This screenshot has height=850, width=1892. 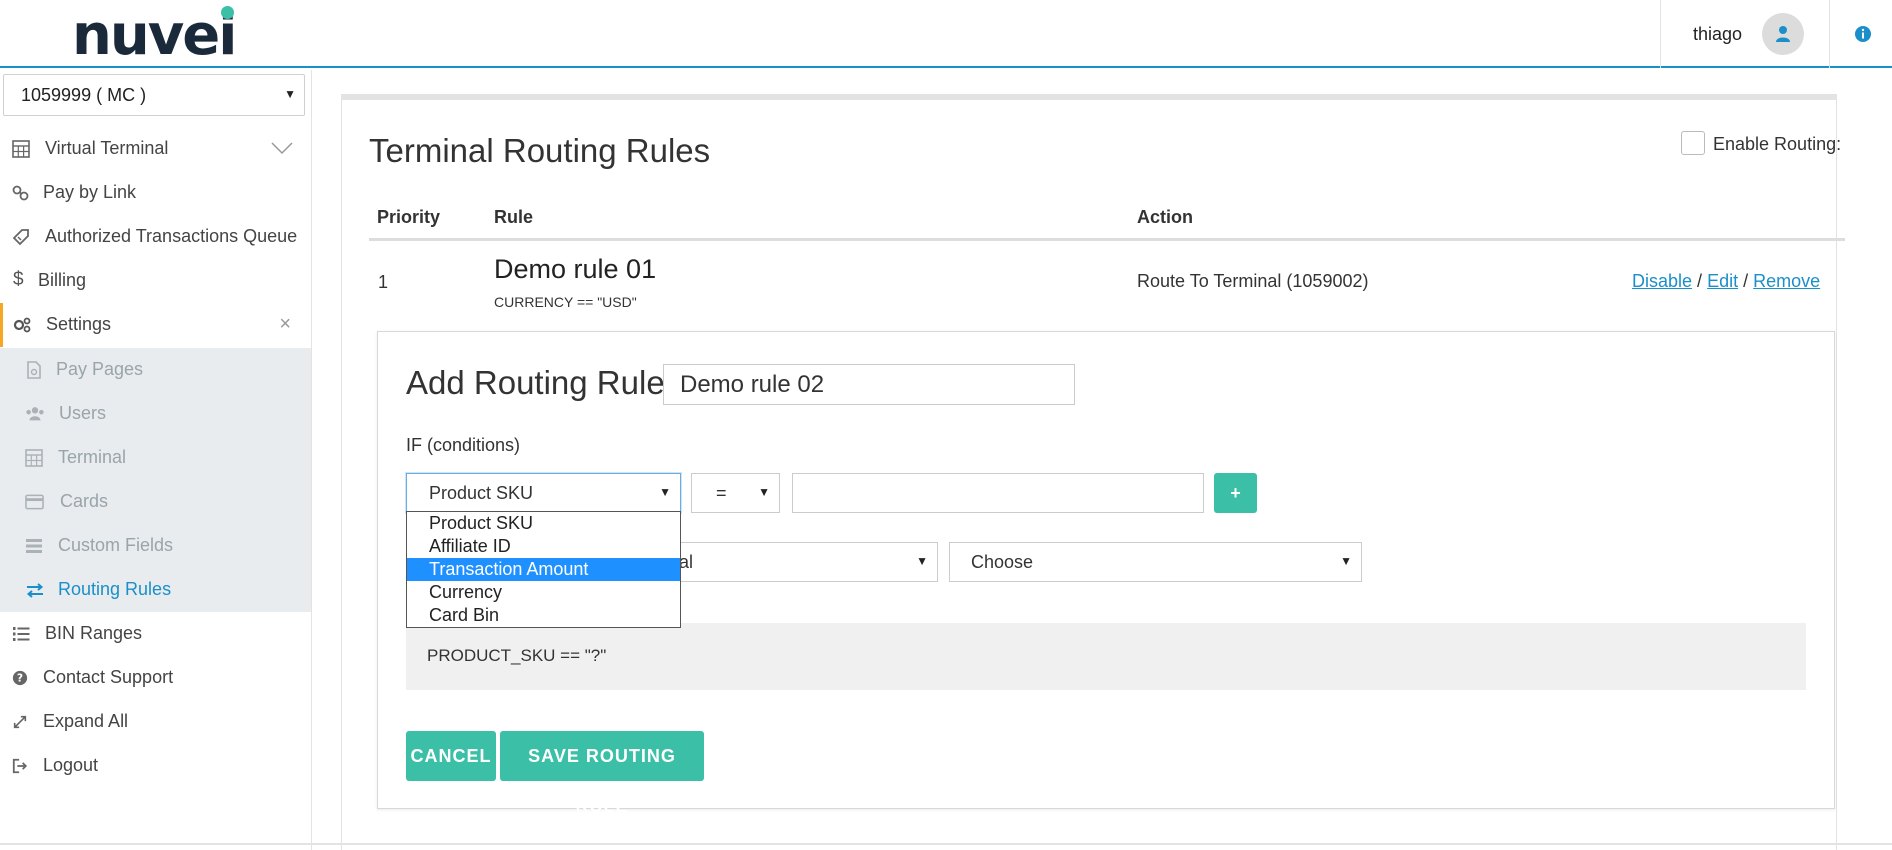 I want to click on sidebar-item-cards: Cards, so click(x=155, y=502).